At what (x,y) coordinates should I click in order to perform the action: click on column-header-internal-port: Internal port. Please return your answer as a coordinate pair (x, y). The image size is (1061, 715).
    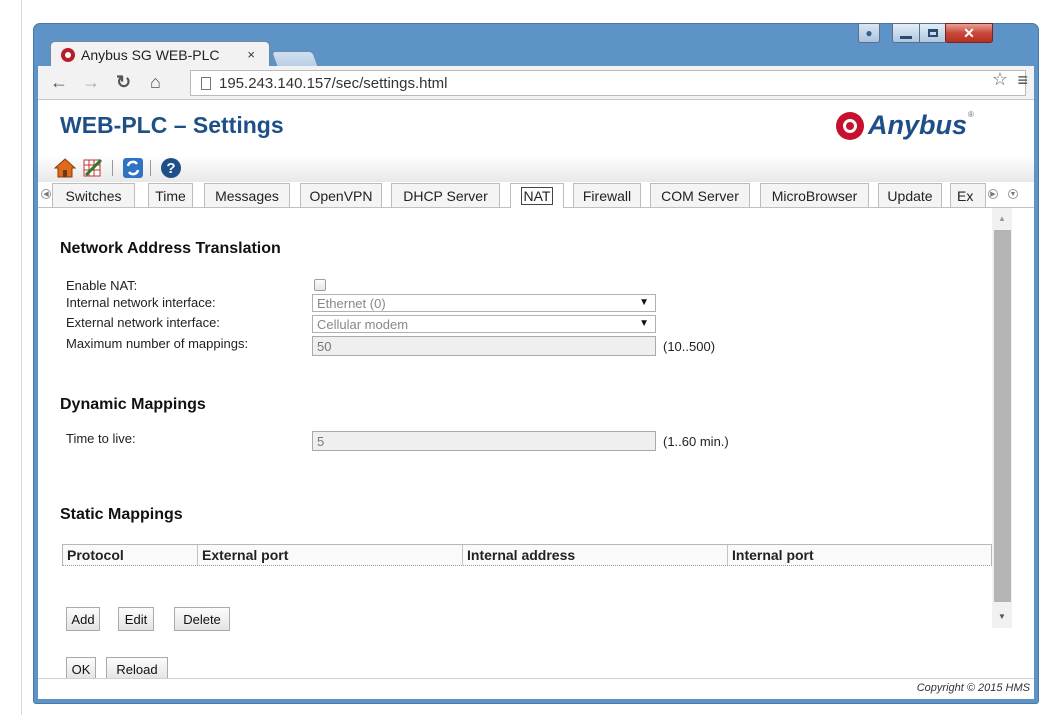
    Looking at the image, I should click on (859, 555).